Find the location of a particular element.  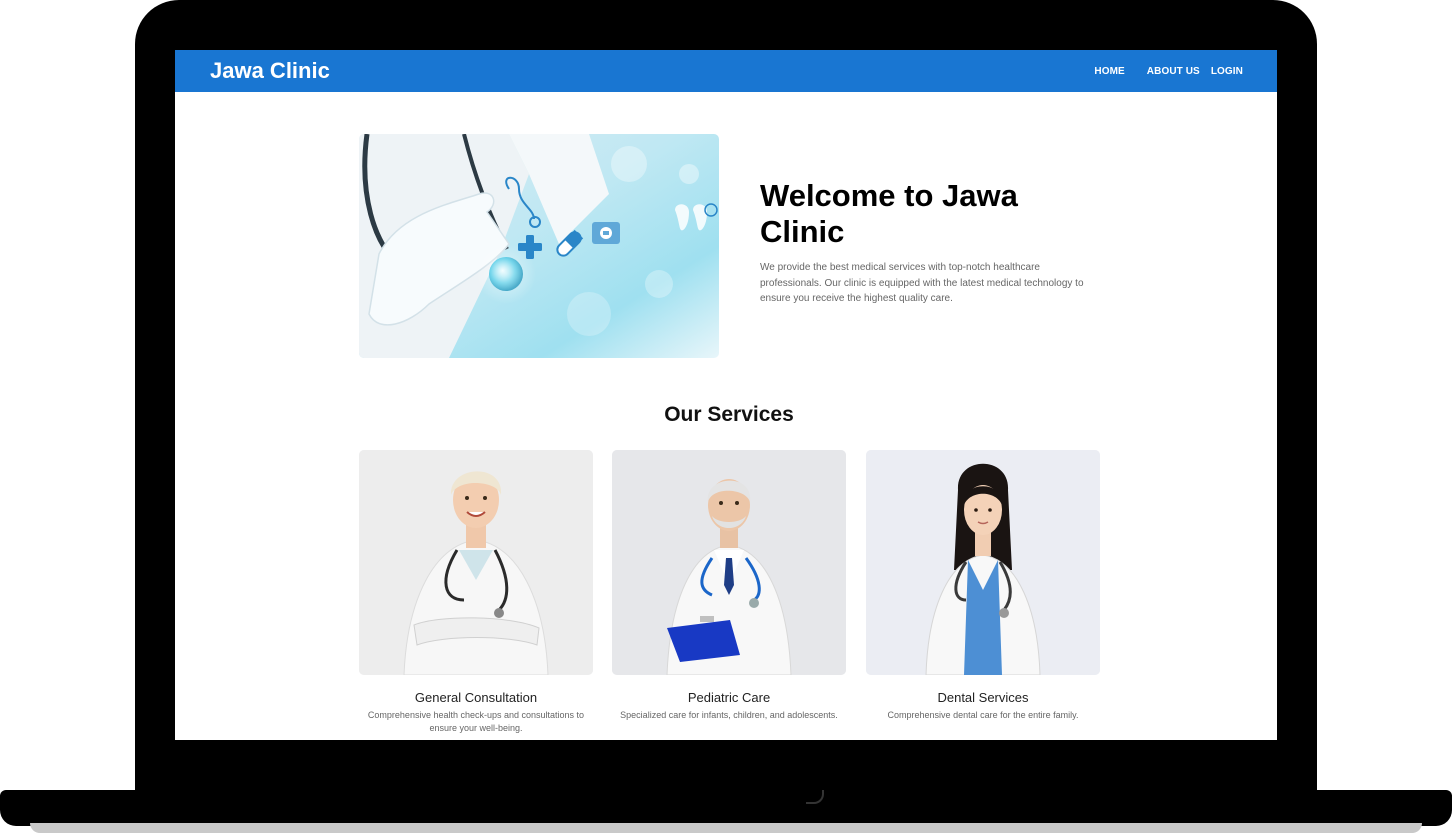

medical-technology-image is located at coordinates (539, 246).